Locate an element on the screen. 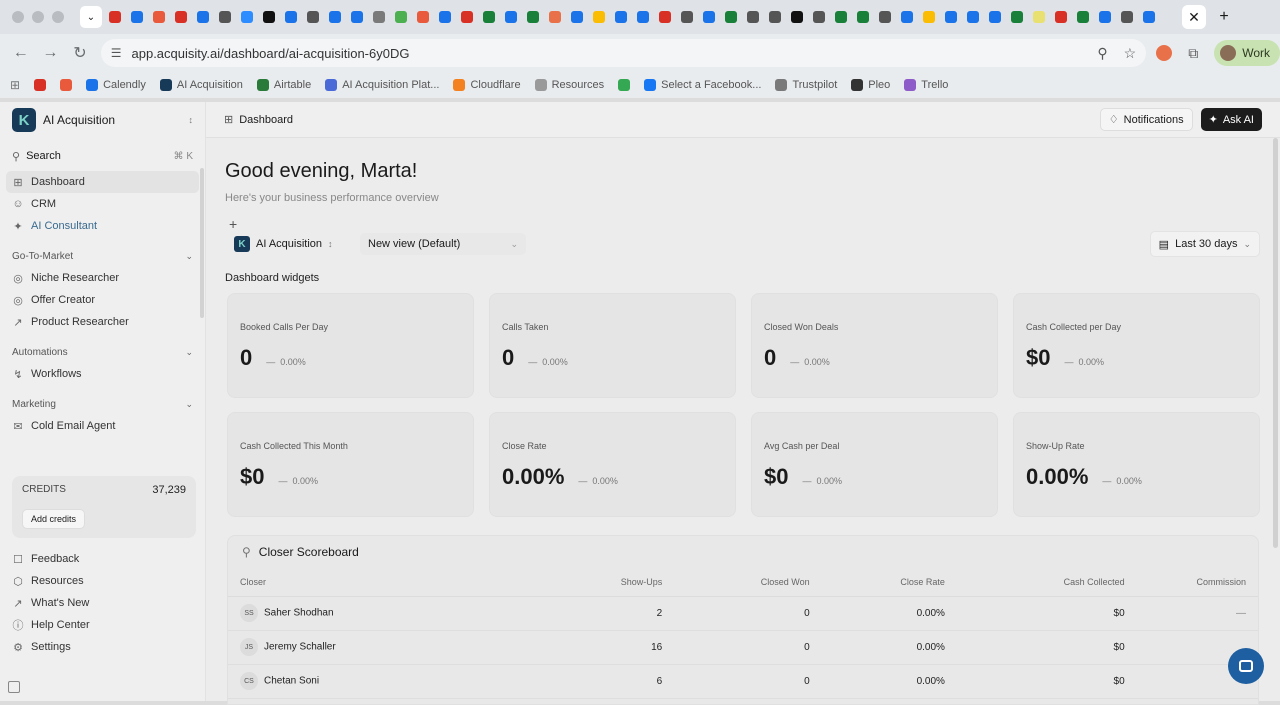  bookmark-item: Calendly is located at coordinates (116, 85).